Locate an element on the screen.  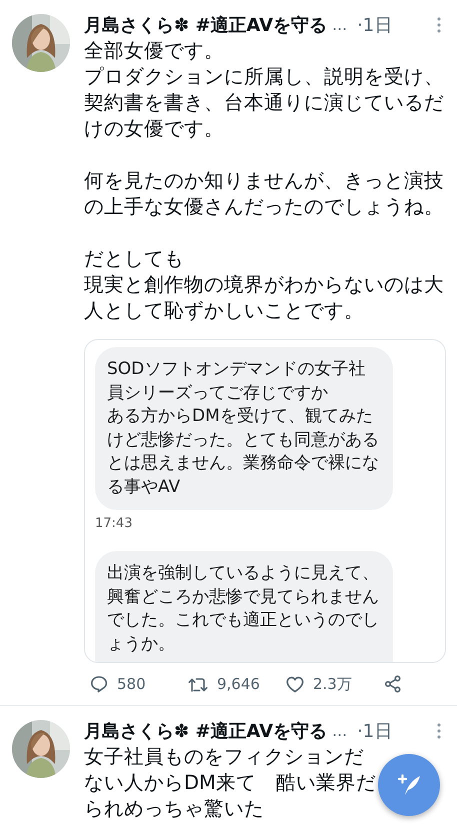
compose-button is located at coordinates (409, 785).